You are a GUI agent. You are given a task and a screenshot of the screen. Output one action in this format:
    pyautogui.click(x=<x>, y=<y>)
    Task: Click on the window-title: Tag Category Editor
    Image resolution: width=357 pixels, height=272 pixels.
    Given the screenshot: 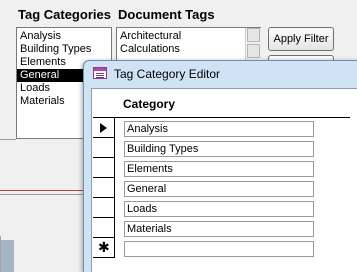 What is the action you would take?
    pyautogui.click(x=167, y=74)
    